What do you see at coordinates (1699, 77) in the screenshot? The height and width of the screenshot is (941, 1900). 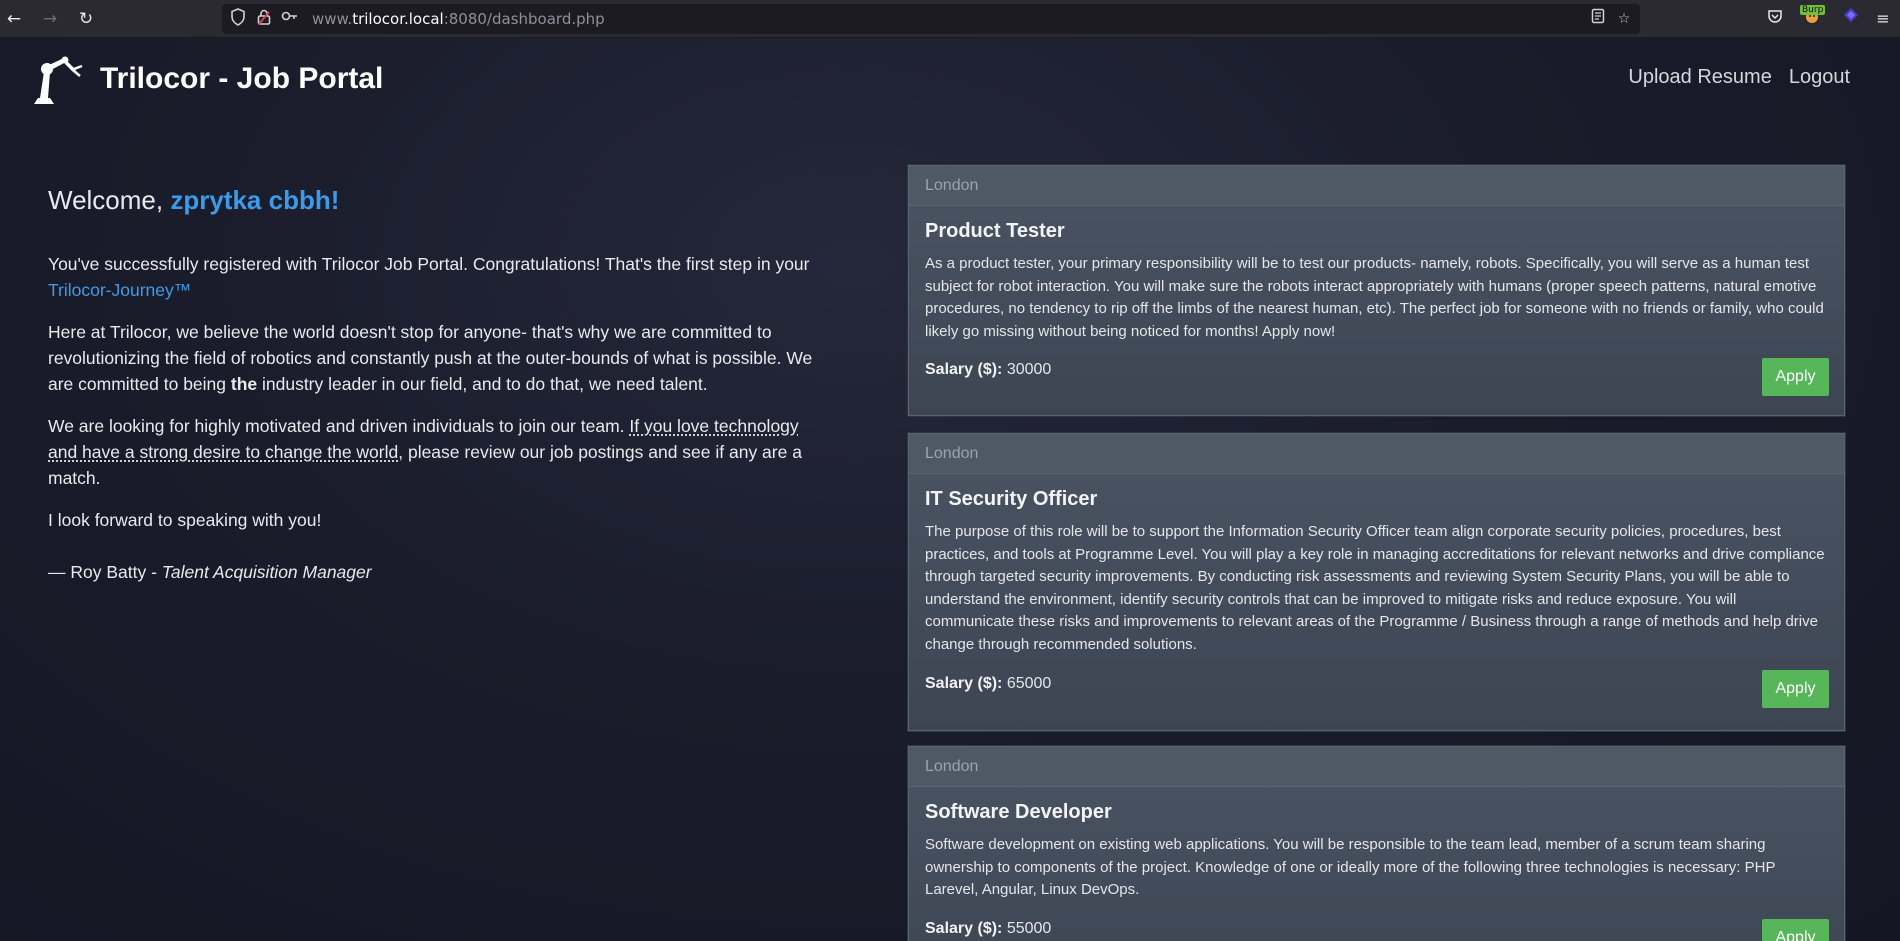 I see `upload-resume-link: Upload Resume` at bounding box center [1699, 77].